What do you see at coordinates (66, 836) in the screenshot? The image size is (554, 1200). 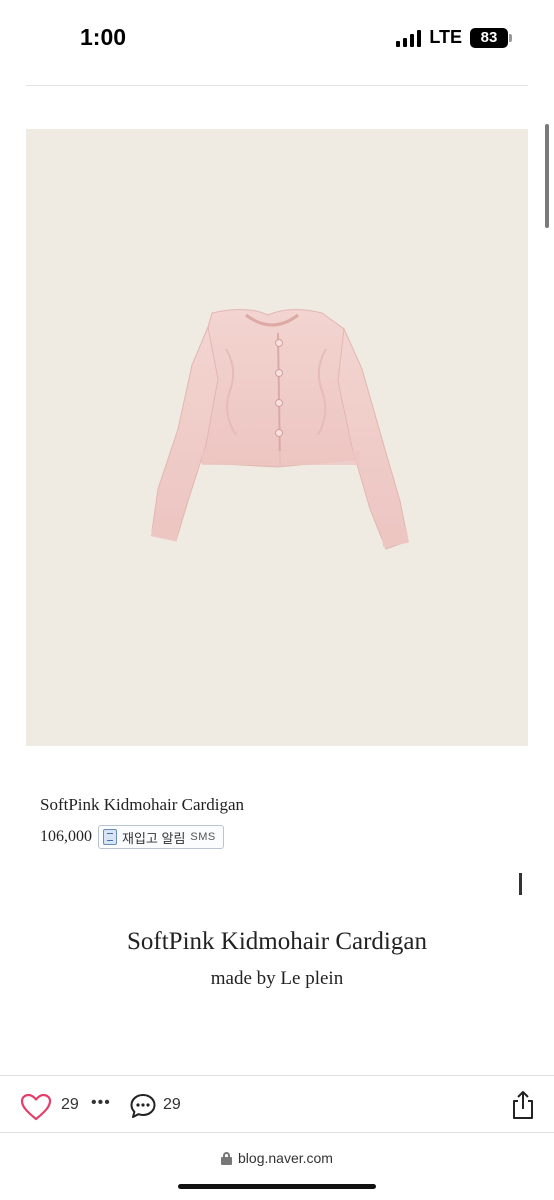 I see `product-price: 106,000` at bounding box center [66, 836].